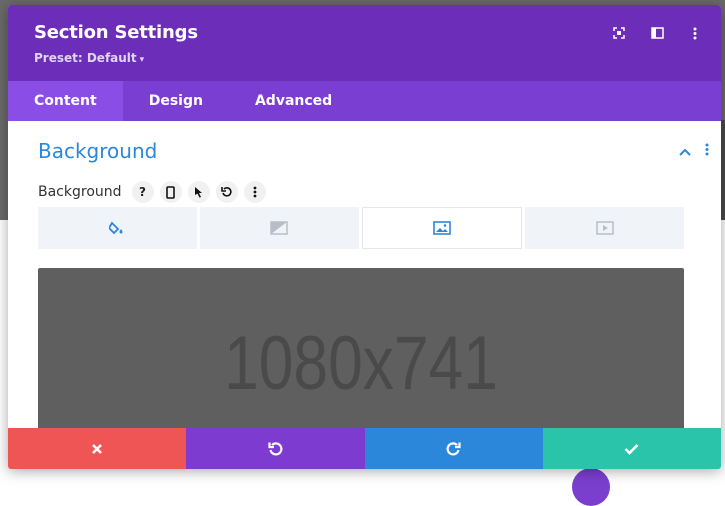 The image size is (725, 506). I want to click on image-icon, so click(442, 228).